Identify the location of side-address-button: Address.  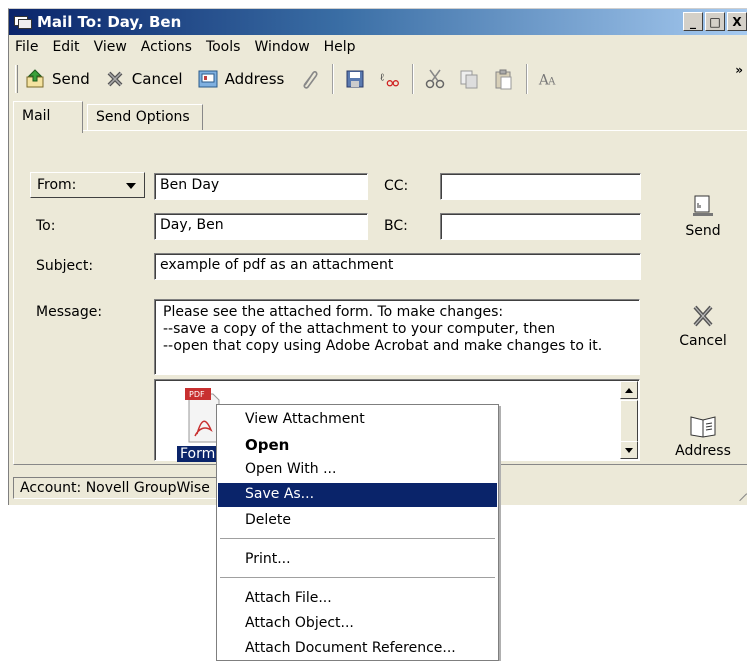
(703, 436).